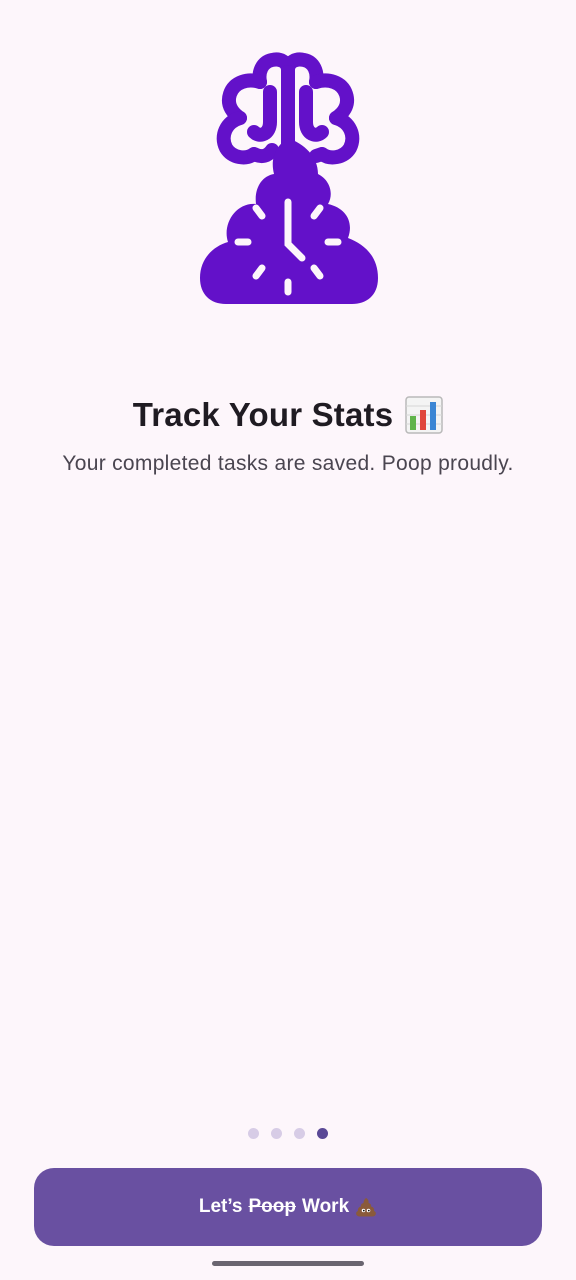 The width and height of the screenshot is (576, 1280). I want to click on home-indicator, so click(288, 1263).